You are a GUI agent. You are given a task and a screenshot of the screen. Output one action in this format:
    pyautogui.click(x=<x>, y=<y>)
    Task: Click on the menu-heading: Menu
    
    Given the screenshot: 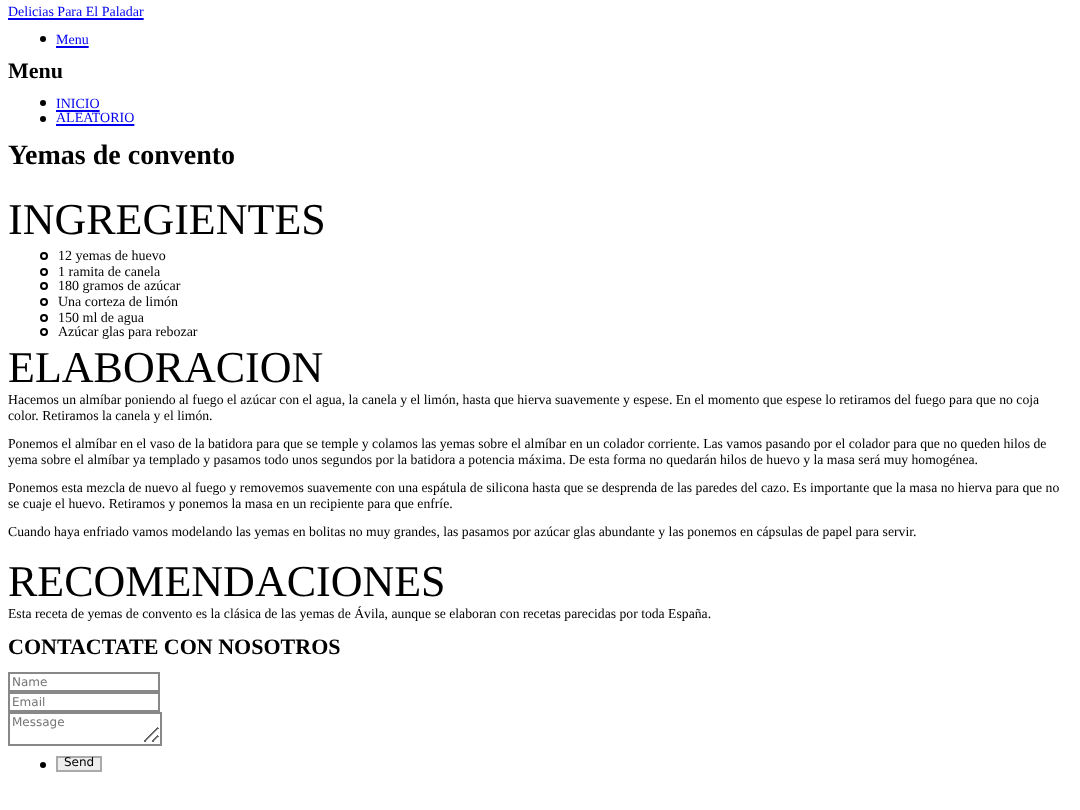 What is the action you would take?
    pyautogui.click(x=36, y=71)
    